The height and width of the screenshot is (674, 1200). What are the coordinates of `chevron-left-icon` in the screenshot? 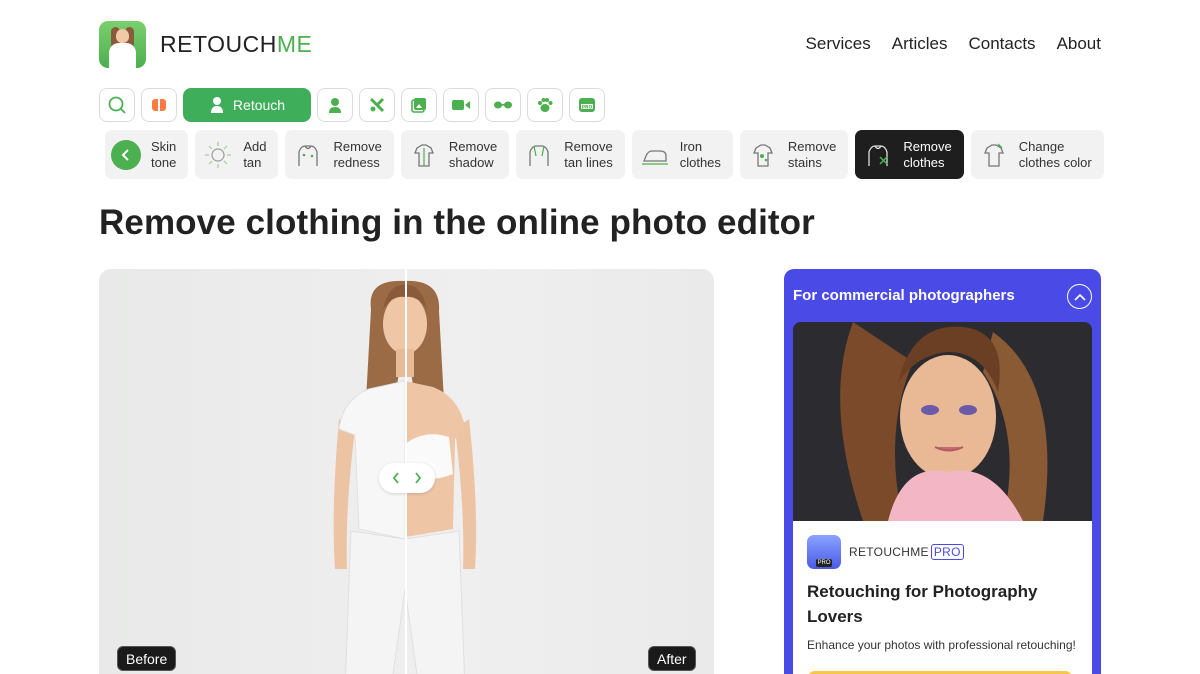 It's located at (395, 478).